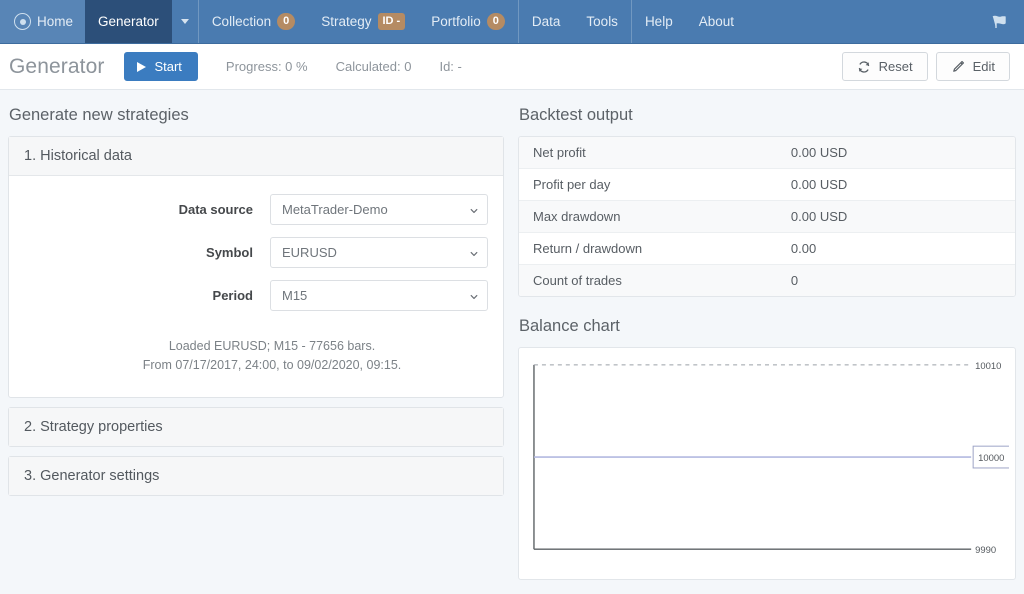  Describe the element at coordinates (895, 184) in the screenshot. I see `profit-per-day-value: 0.00 USD` at that location.